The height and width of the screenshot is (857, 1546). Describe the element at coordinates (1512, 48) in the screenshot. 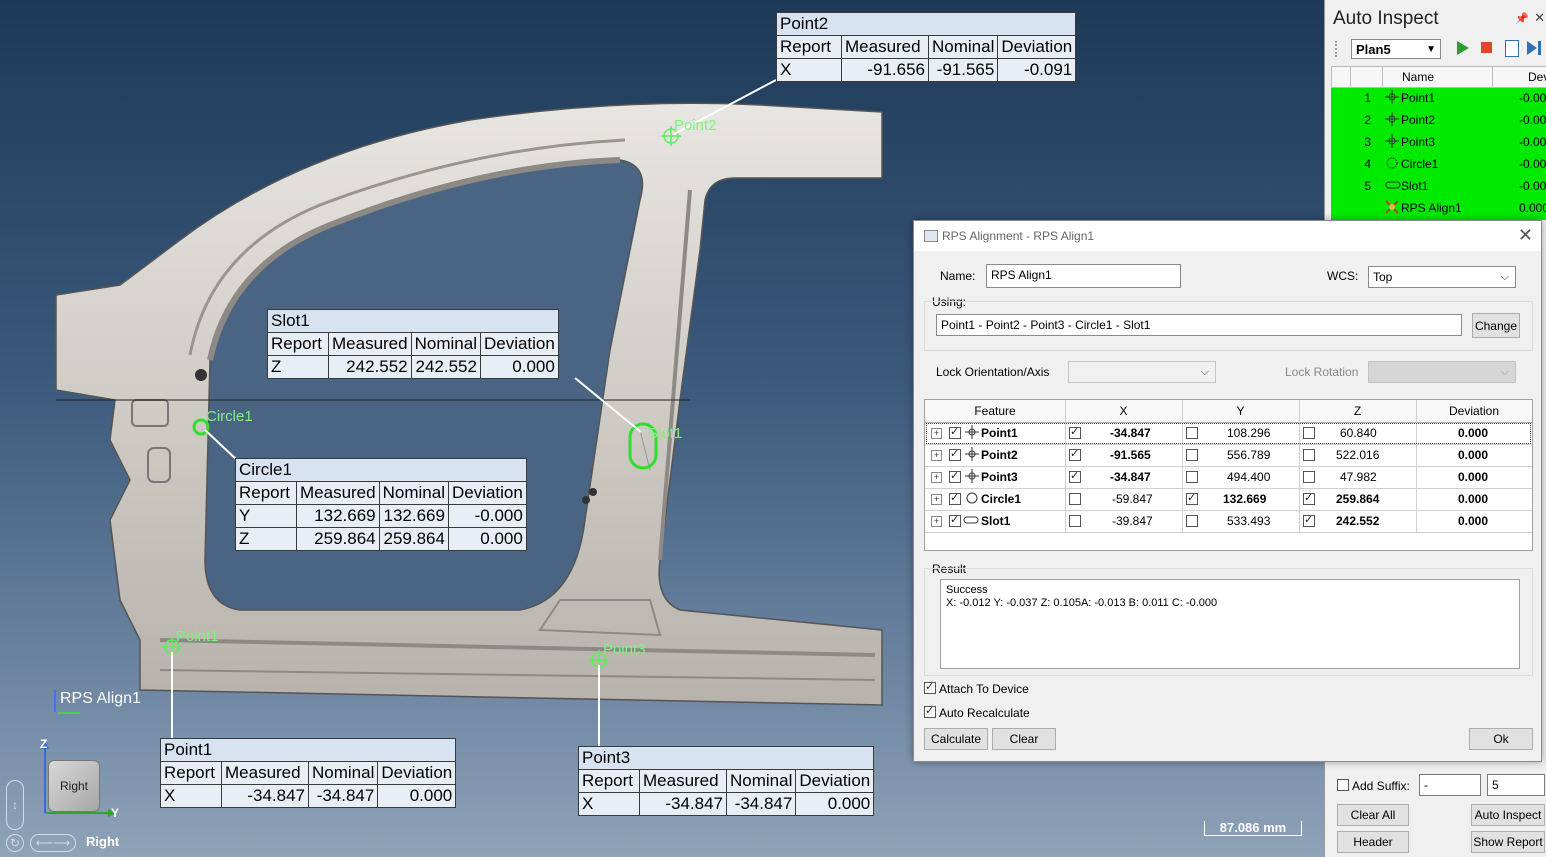

I see `add-report-icon` at that location.